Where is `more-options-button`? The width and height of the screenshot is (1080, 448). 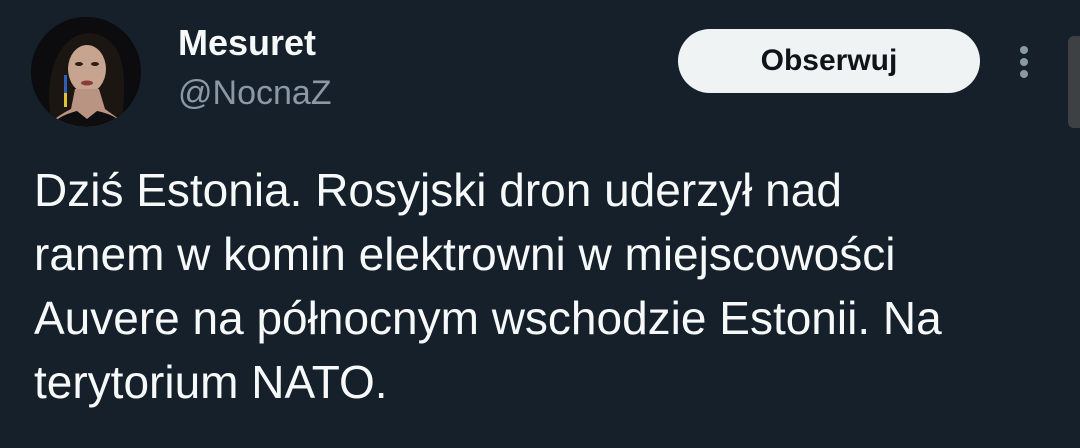 more-options-button is located at coordinates (1024, 62).